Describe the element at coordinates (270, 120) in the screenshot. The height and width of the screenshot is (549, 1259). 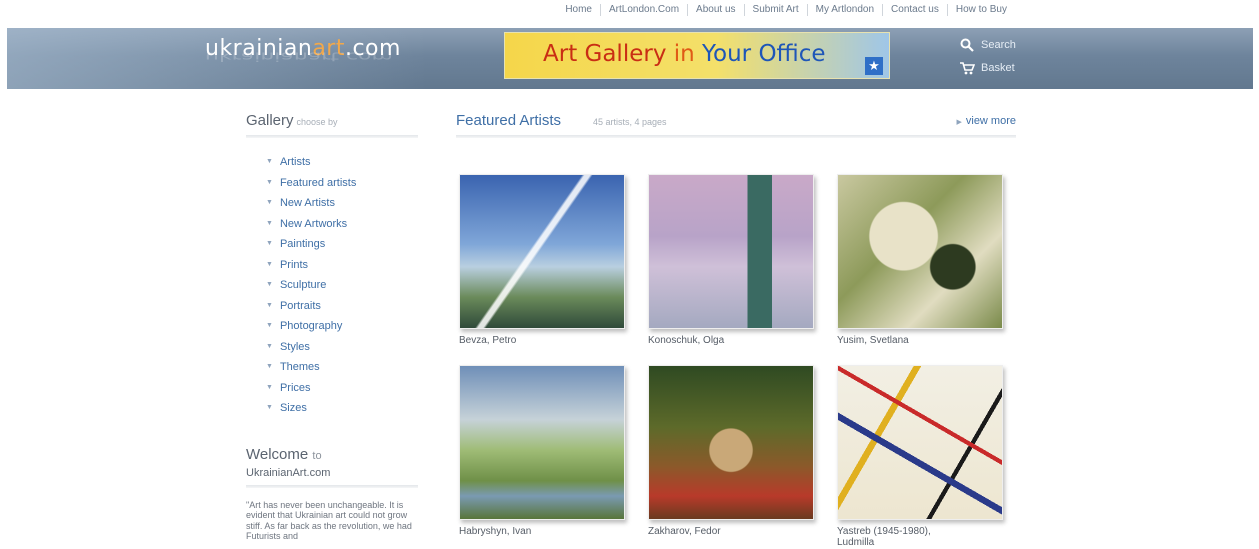
I see `gallery-title: Gallery` at that location.